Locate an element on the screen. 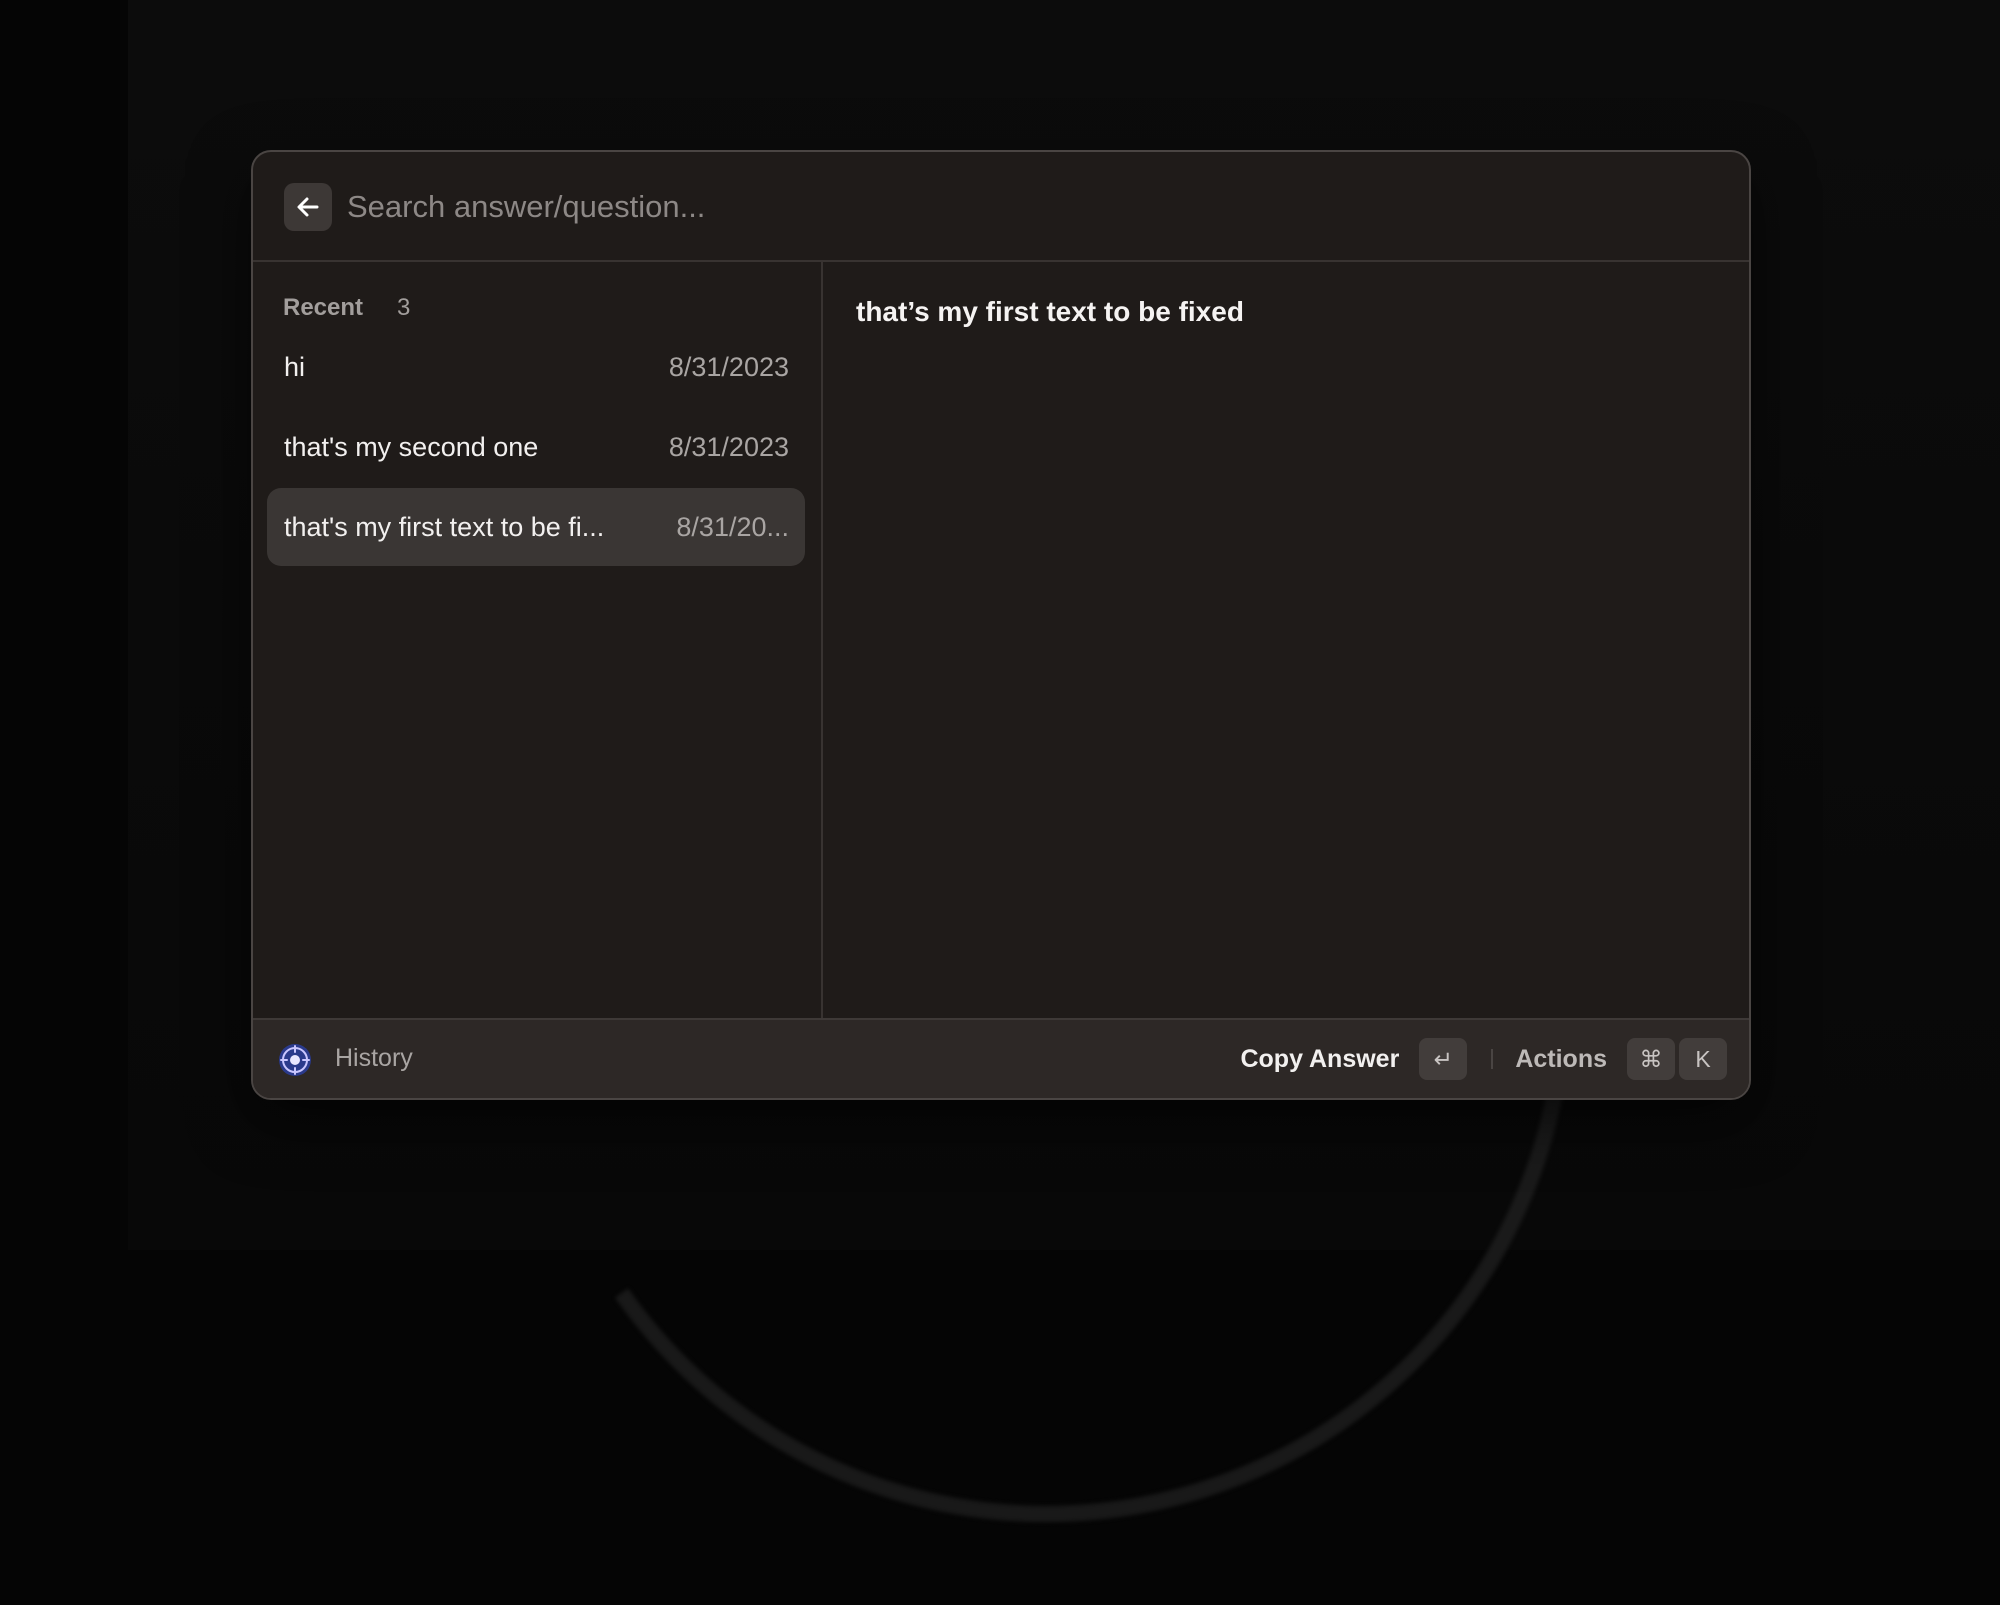 This screenshot has width=2000, height=1605. history-item: that's my second one 8/31/2023 is located at coordinates (536, 447).